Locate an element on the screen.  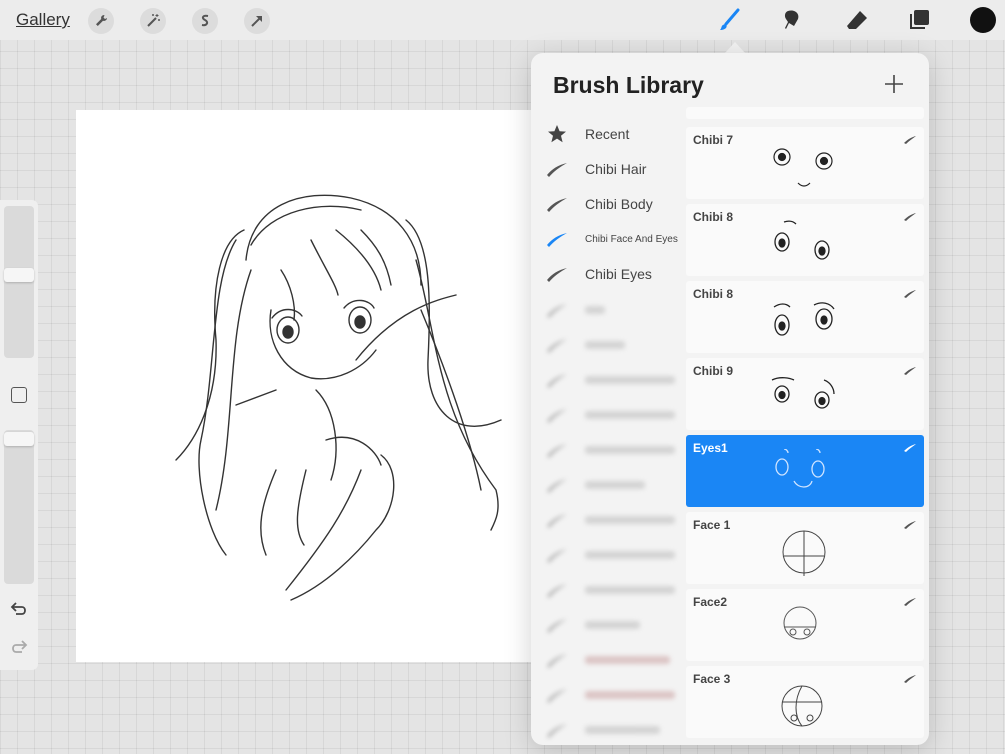
smudge-icon is located at coordinates (793, 20).